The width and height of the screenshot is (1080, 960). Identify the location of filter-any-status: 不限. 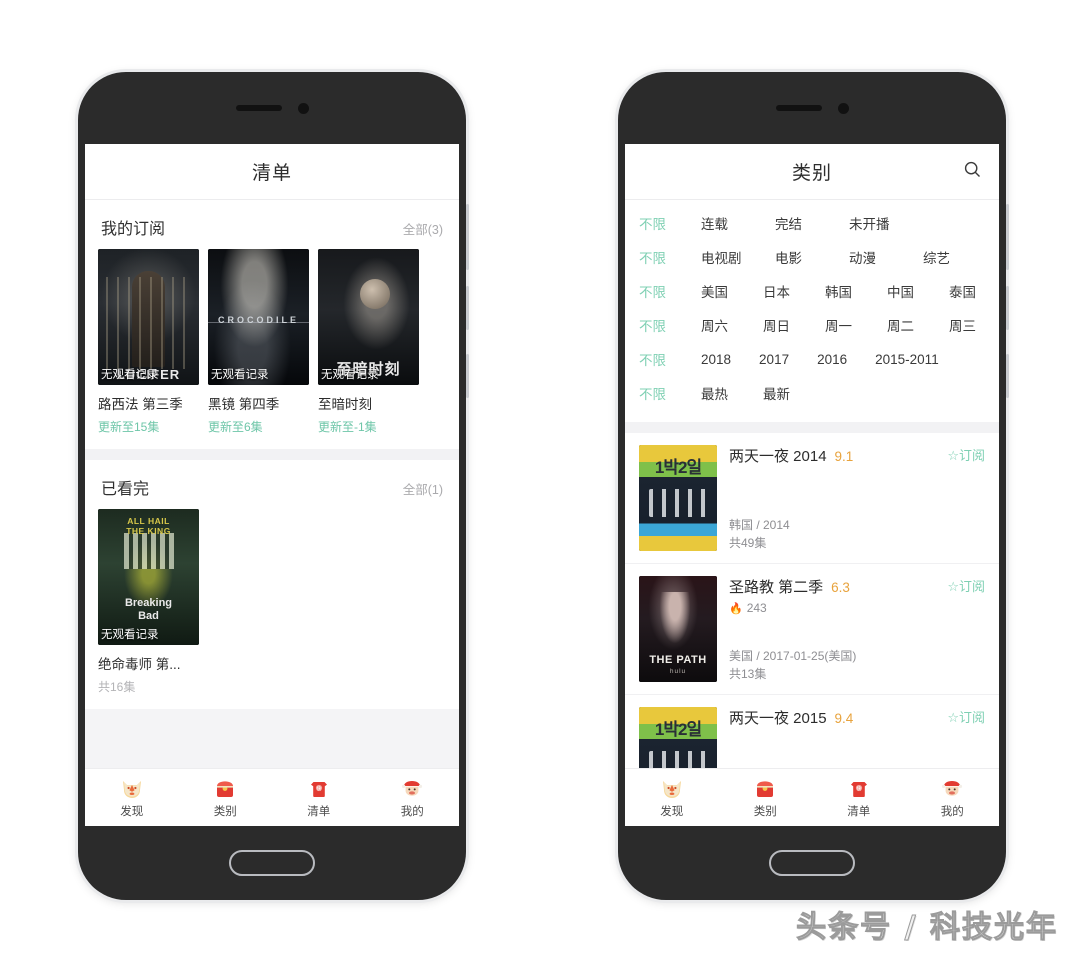
(670, 223).